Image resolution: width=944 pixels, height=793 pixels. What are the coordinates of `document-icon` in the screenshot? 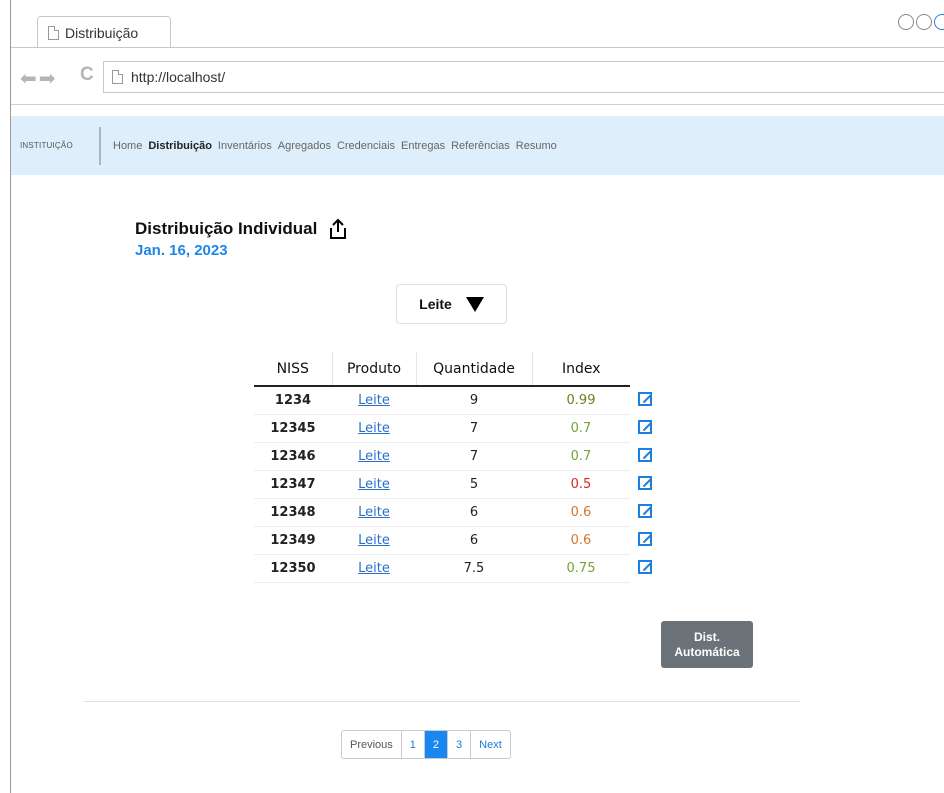 It's located at (53, 32).